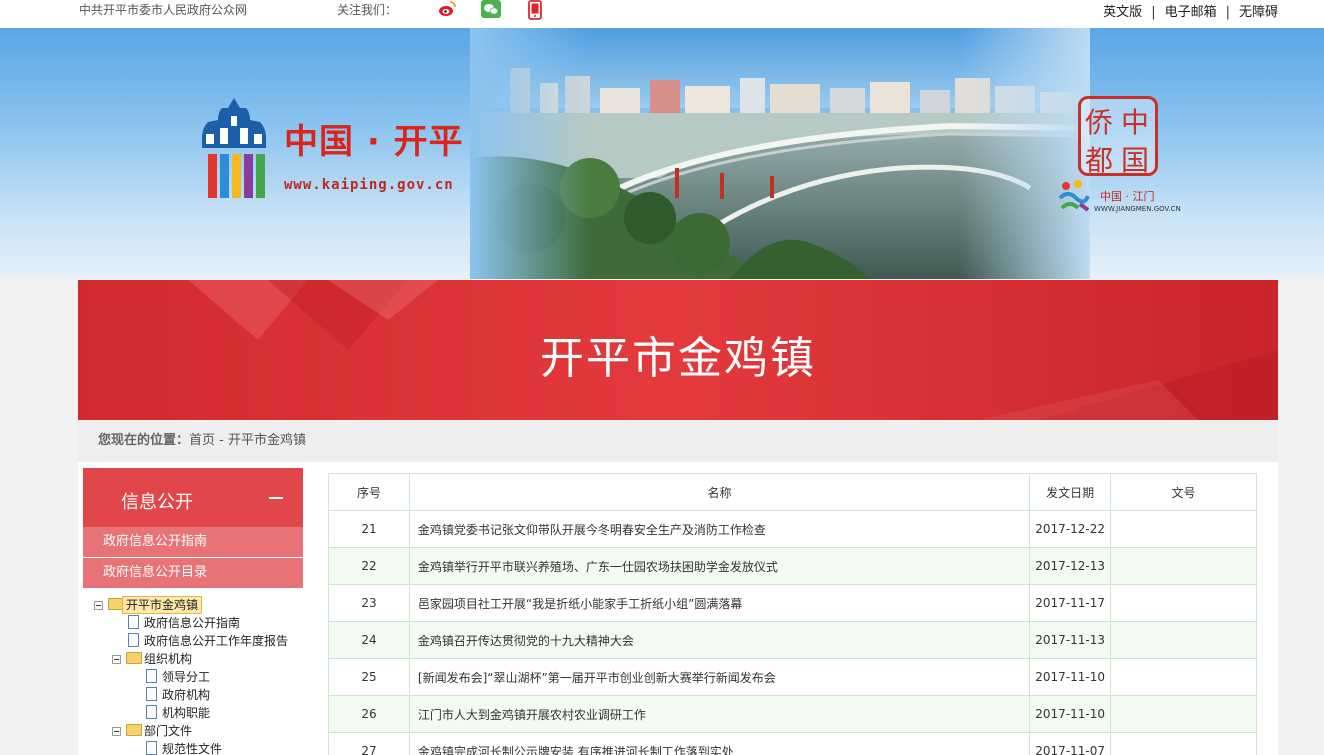  I want to click on jiangmen-logo-icon, so click(1074, 196).